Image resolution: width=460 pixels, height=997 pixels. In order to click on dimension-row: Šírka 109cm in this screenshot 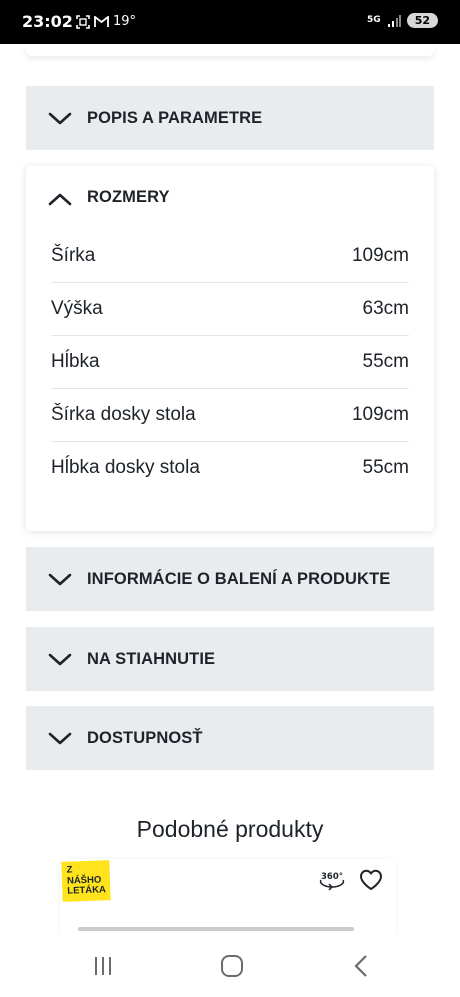, I will do `click(230, 256)`.